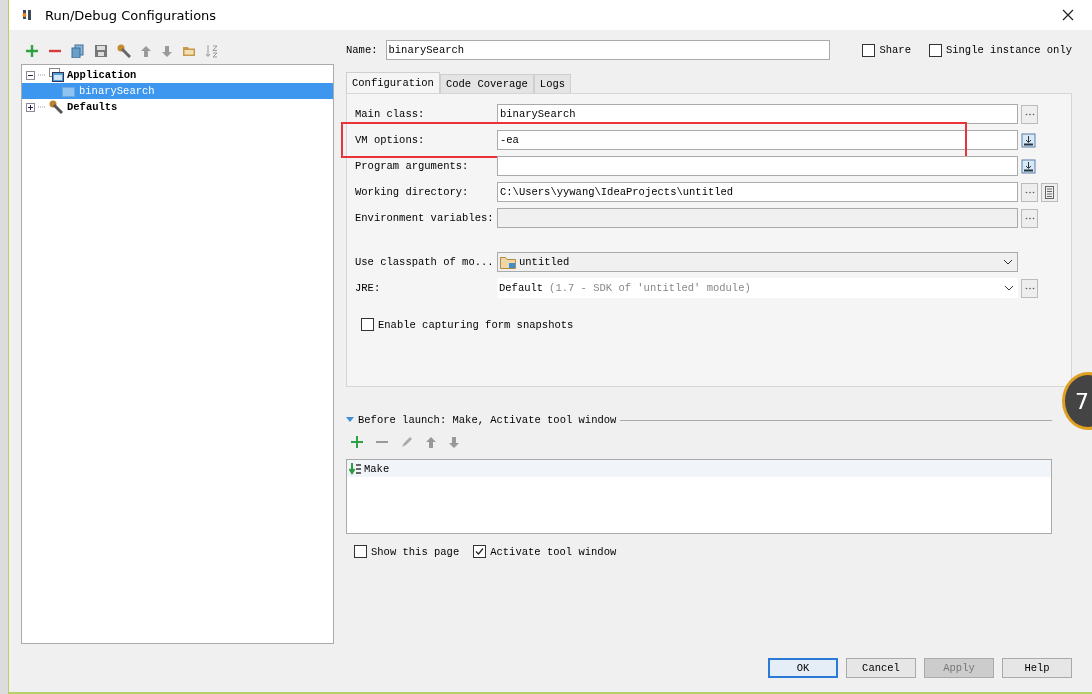  I want to click on name-field: binarySearch, so click(607, 50).